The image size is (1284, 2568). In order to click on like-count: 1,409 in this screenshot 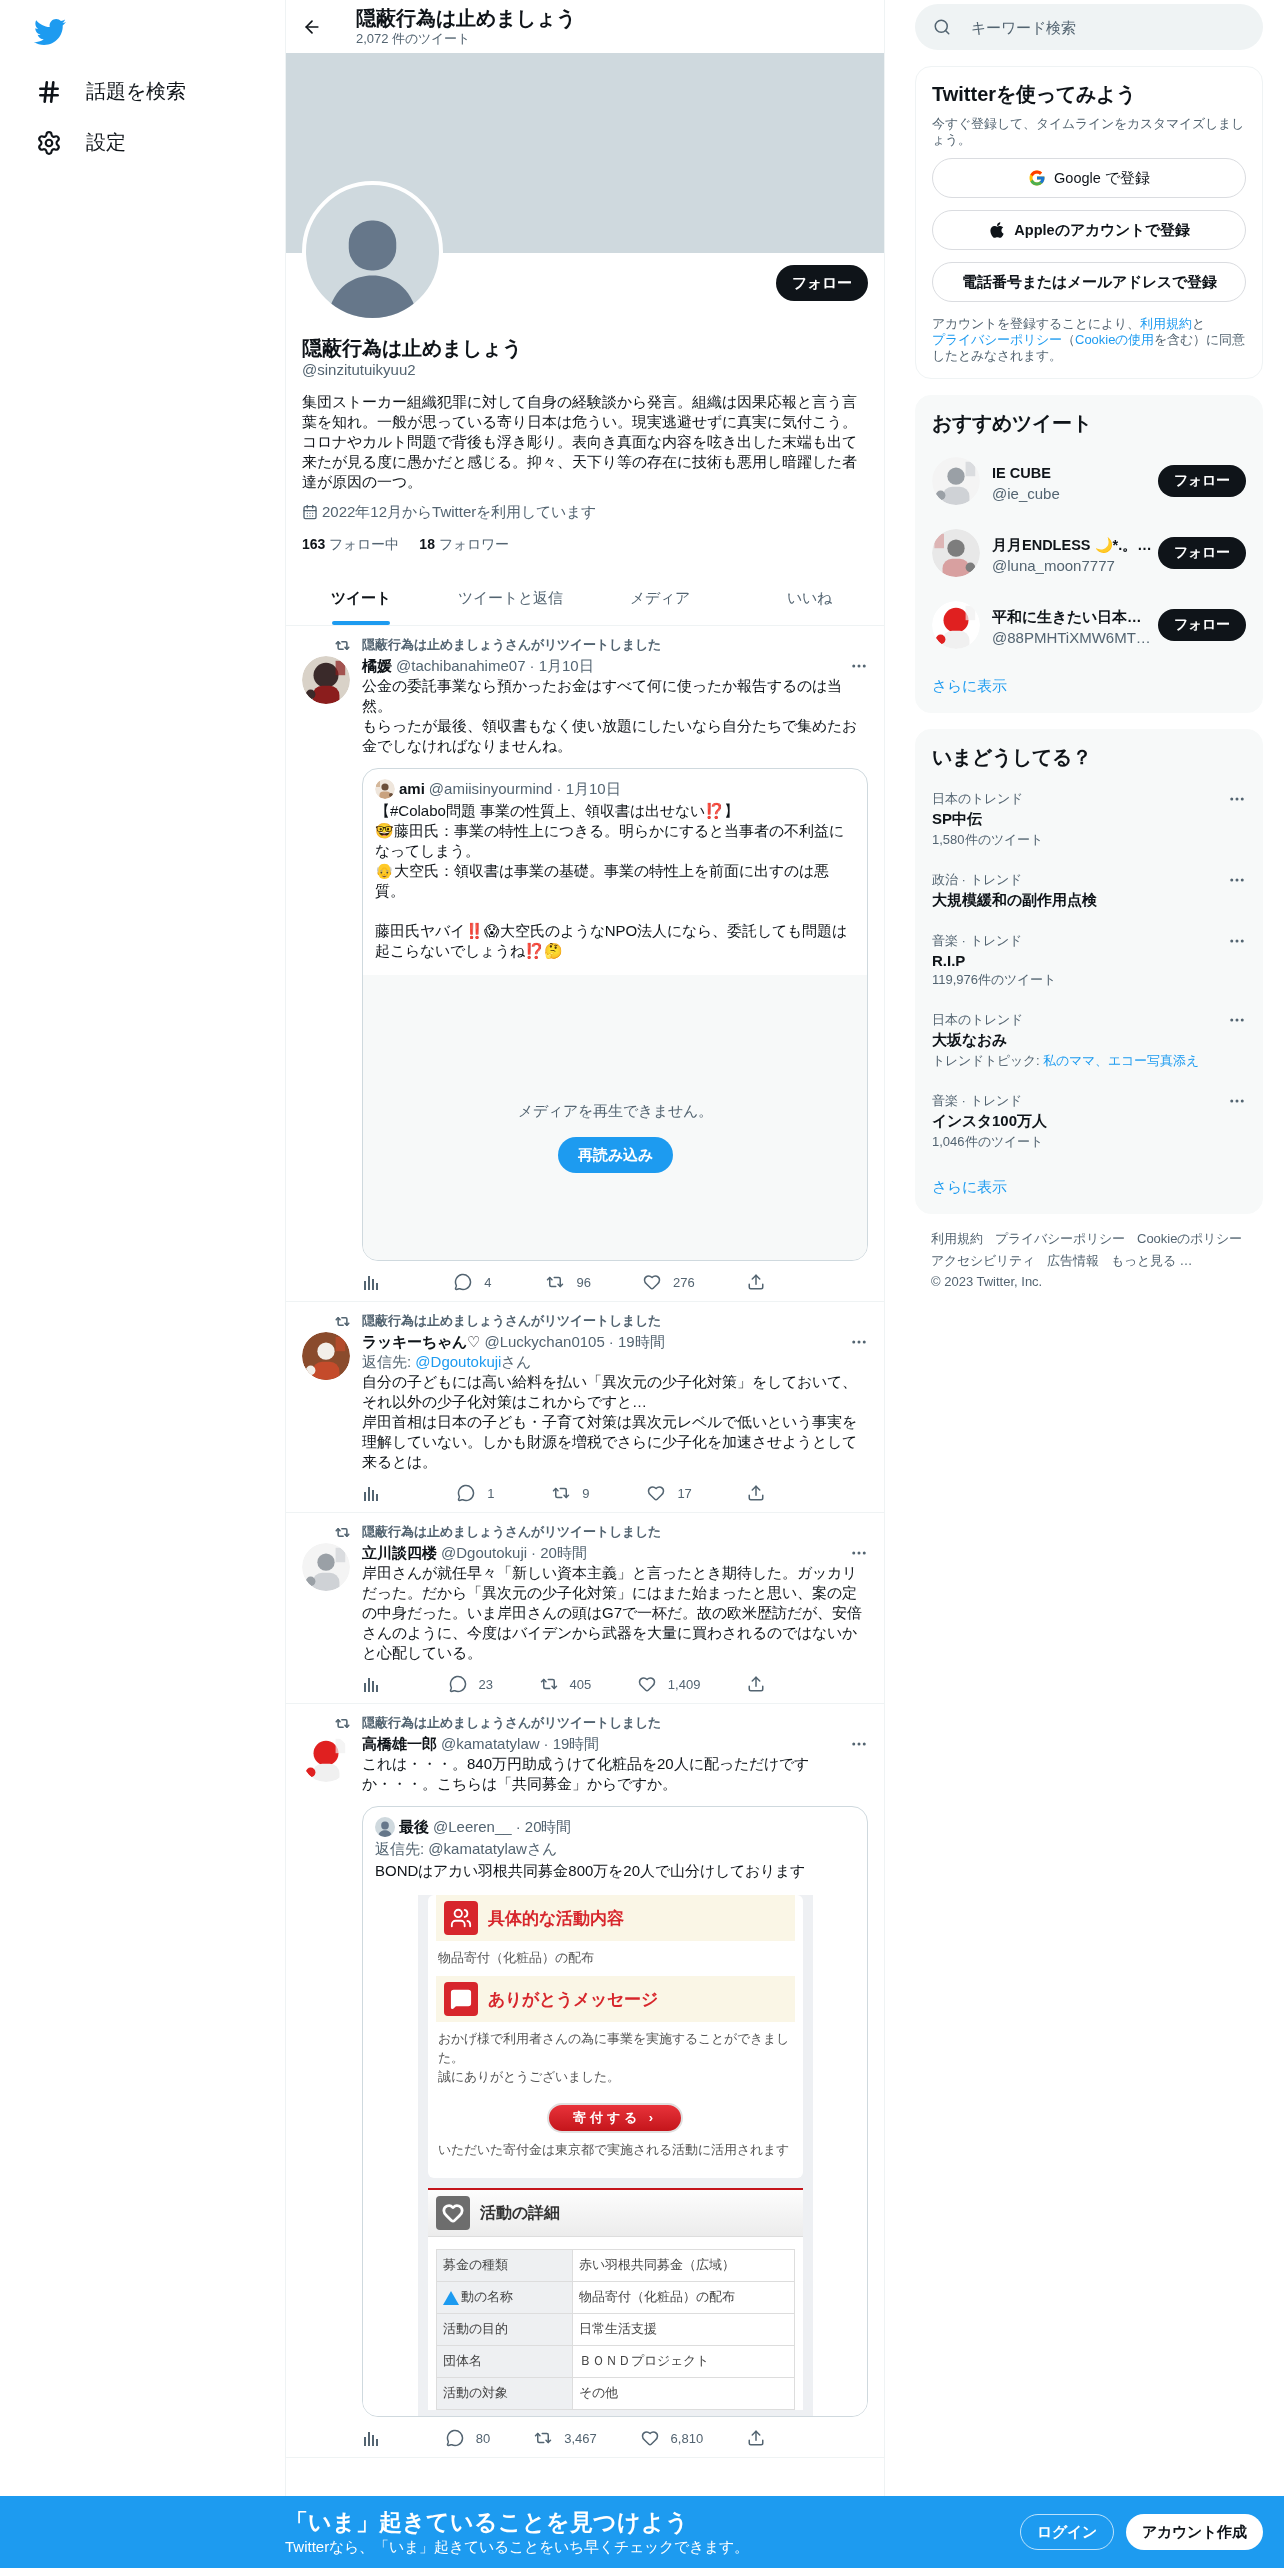, I will do `click(684, 1684)`.